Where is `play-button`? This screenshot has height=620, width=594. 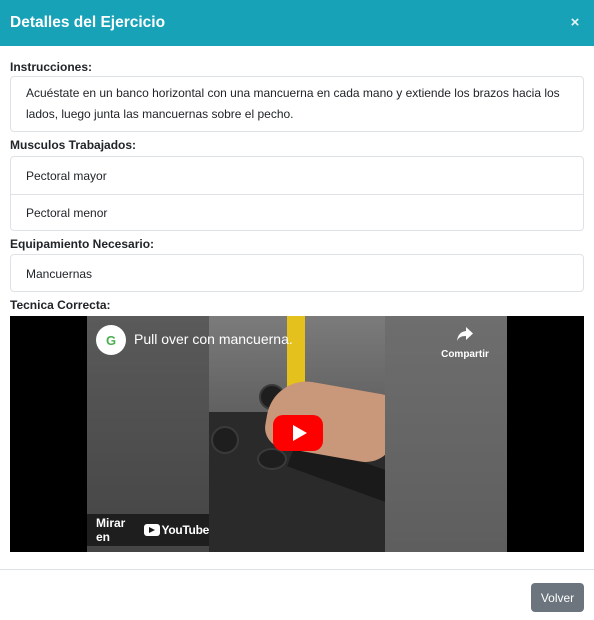
play-button is located at coordinates (298, 433).